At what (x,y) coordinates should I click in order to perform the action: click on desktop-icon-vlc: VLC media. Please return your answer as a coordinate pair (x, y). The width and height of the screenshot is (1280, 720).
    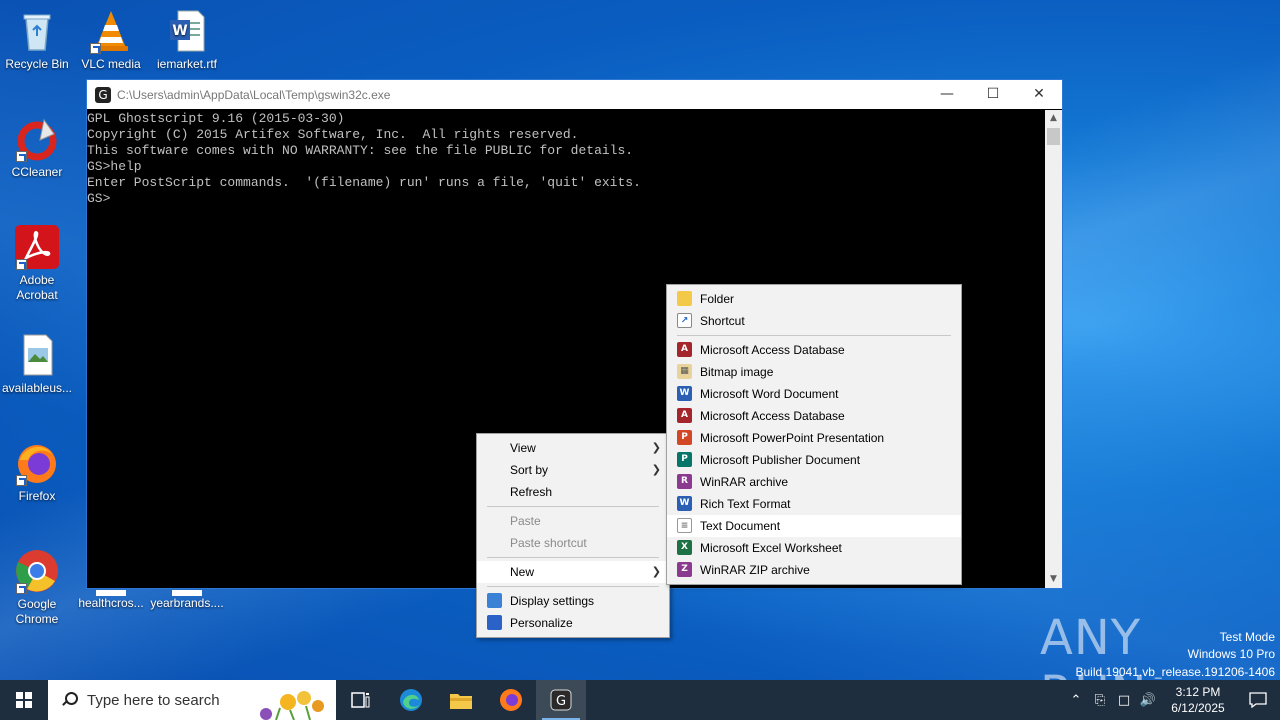
    Looking at the image, I should click on (111, 40).